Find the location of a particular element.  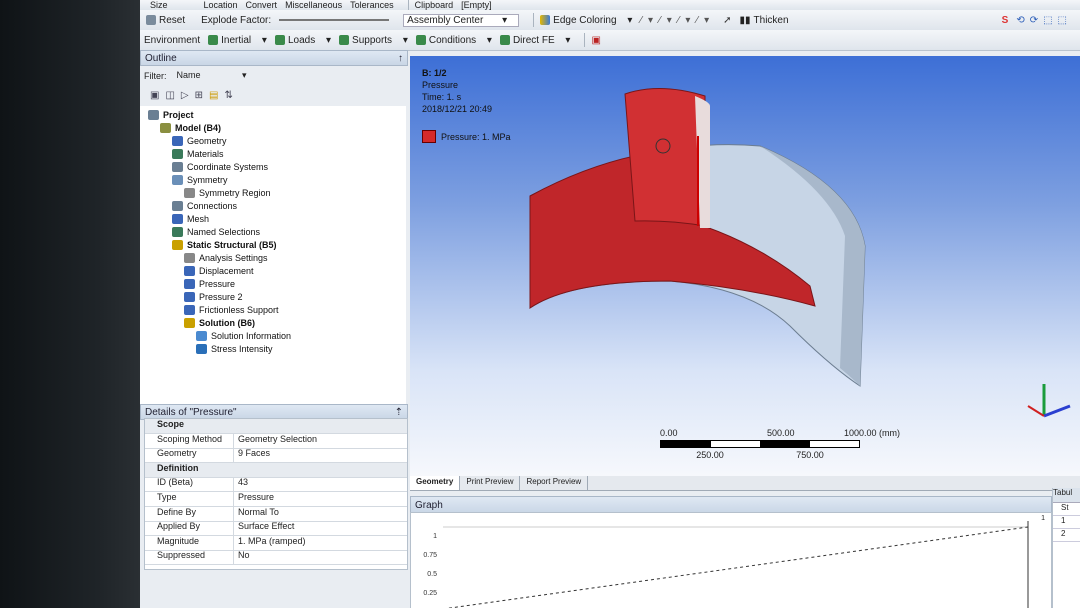

tree-tool-icon-2: ◫ is located at coordinates (169, 95).